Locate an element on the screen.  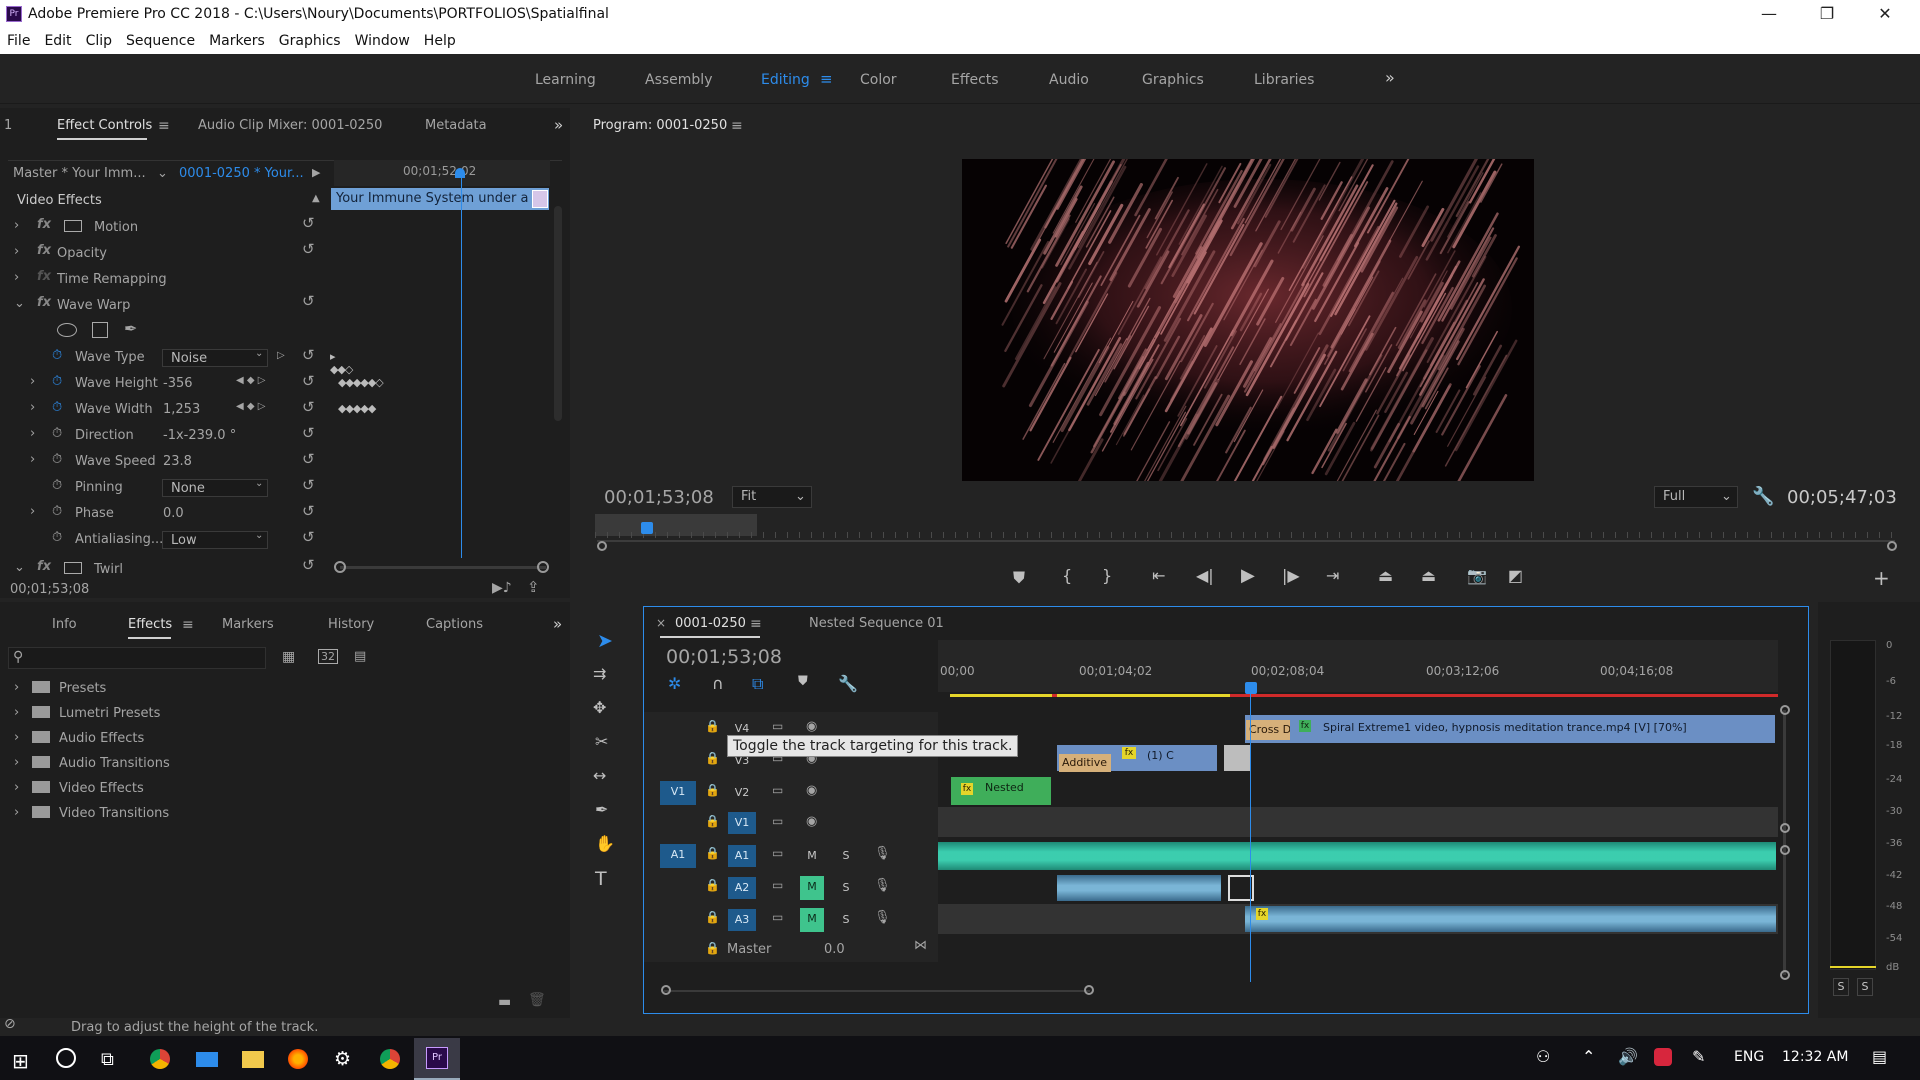
timeline-vertical-scrollbar is located at coordinates (1784, 842).